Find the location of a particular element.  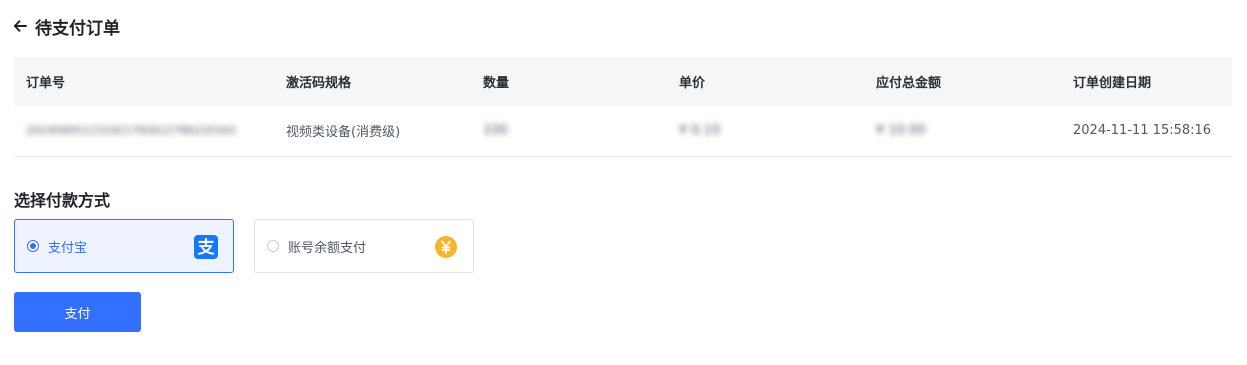

order-number-cell: 202409051231921792612786220343 is located at coordinates (144, 131).